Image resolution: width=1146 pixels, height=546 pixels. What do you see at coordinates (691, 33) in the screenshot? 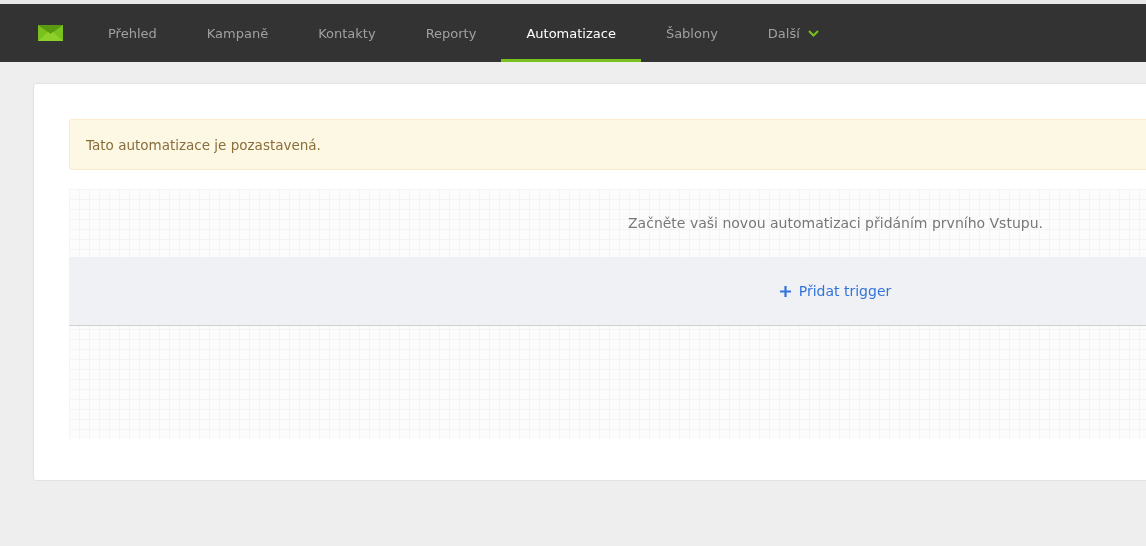
I see `nav-tab: Šablony` at bounding box center [691, 33].